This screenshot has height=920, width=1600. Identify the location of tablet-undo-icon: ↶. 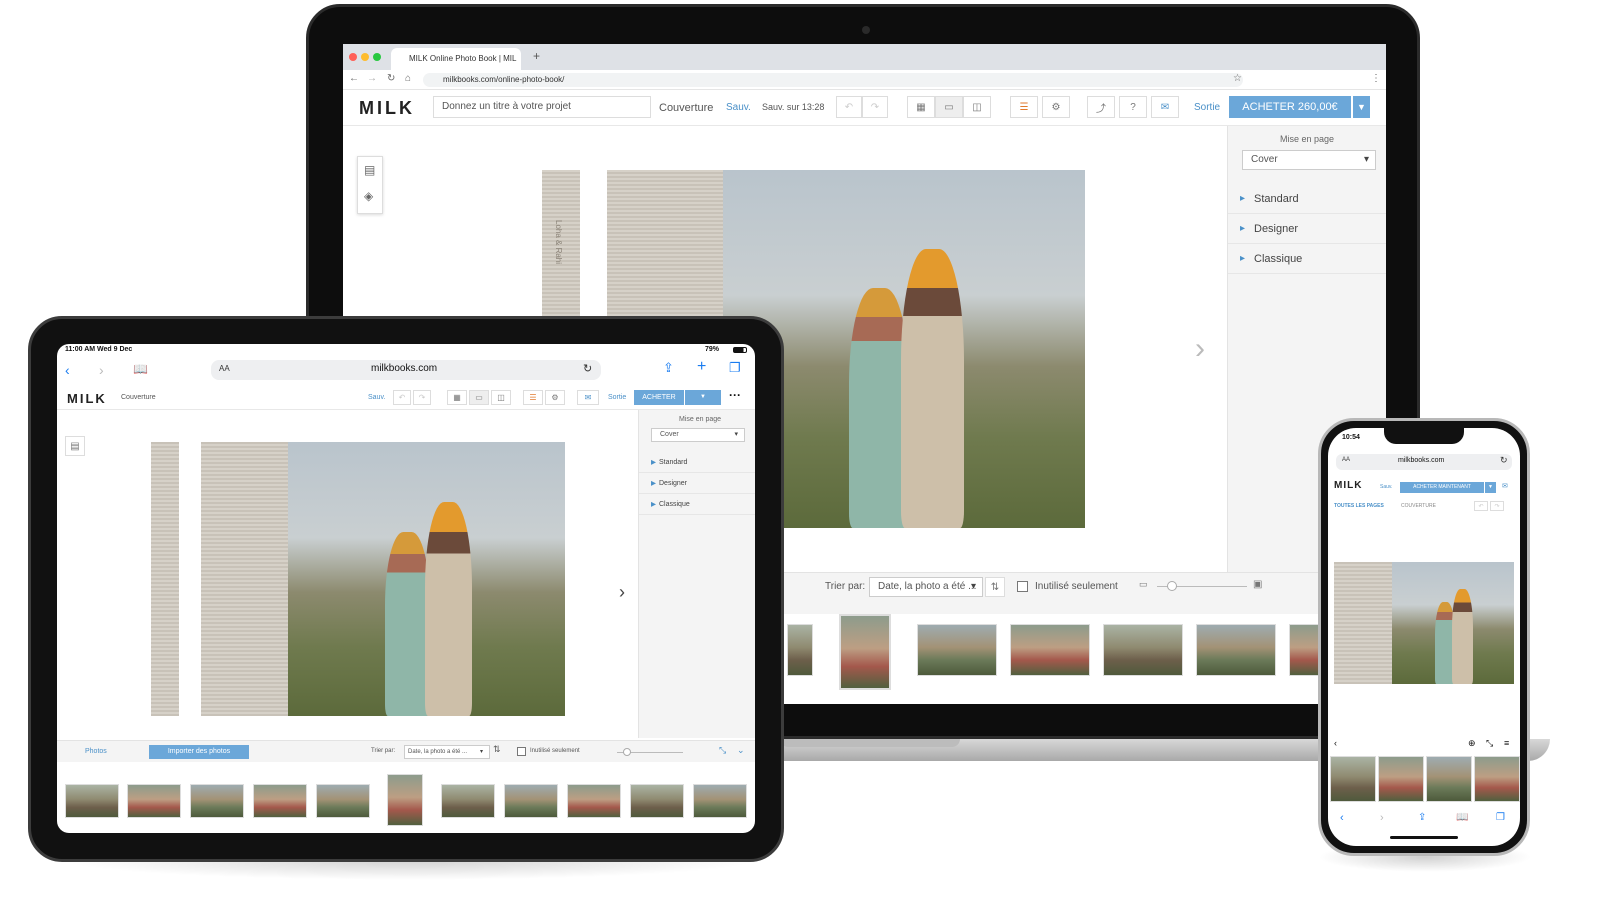
(402, 397).